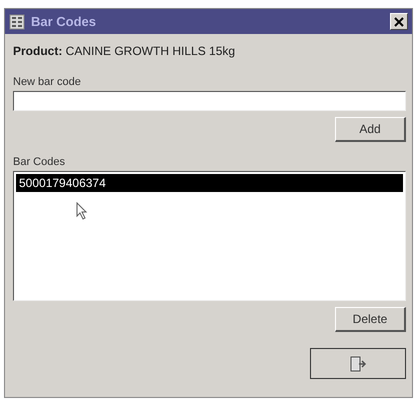 This screenshot has height=405, width=418. What do you see at coordinates (64, 21) in the screenshot?
I see `window-title: Bar Codes` at bounding box center [64, 21].